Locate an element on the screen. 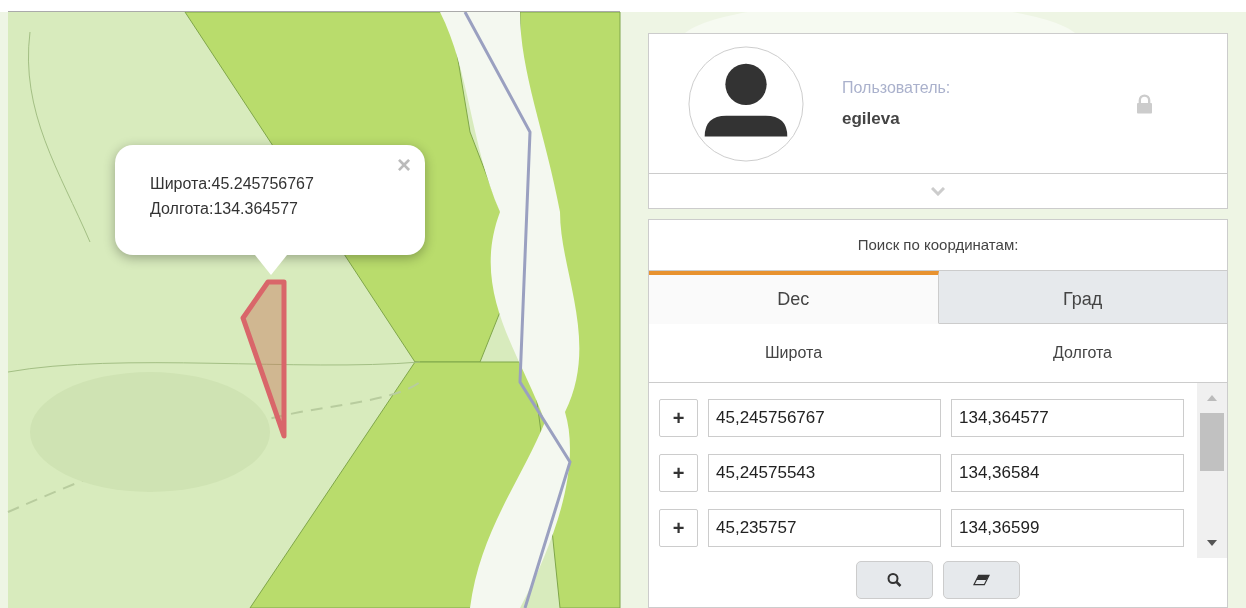 This screenshot has width=1246, height=608. eraser-button is located at coordinates (981, 580).